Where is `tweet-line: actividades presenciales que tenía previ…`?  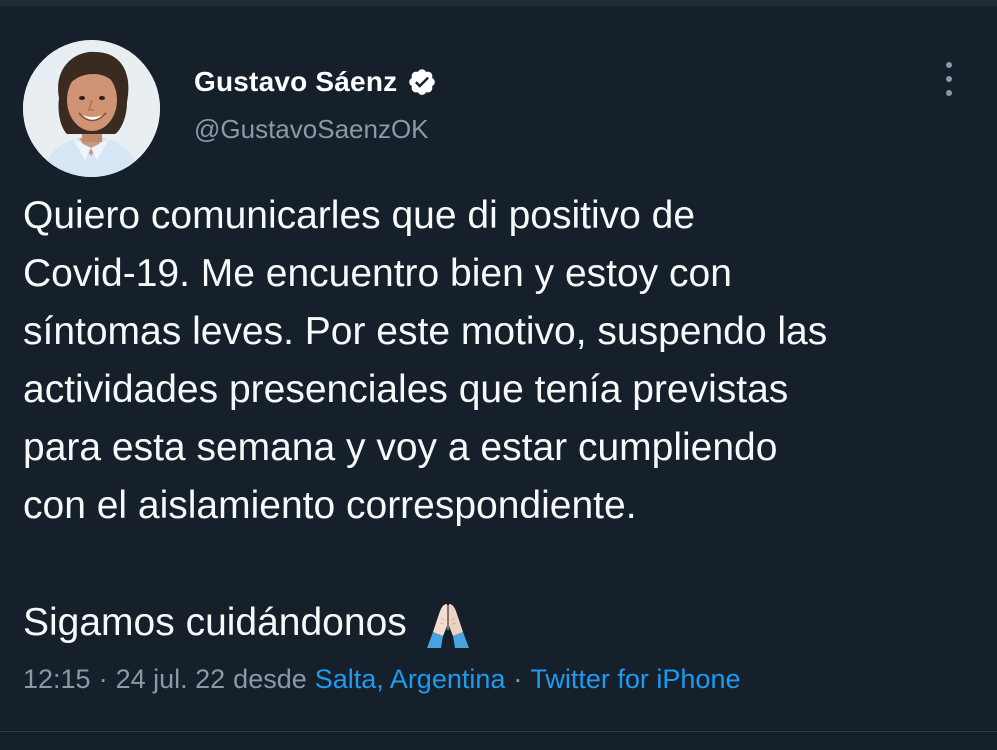 tweet-line: actividades presenciales que tenía previ… is located at coordinates (406, 389).